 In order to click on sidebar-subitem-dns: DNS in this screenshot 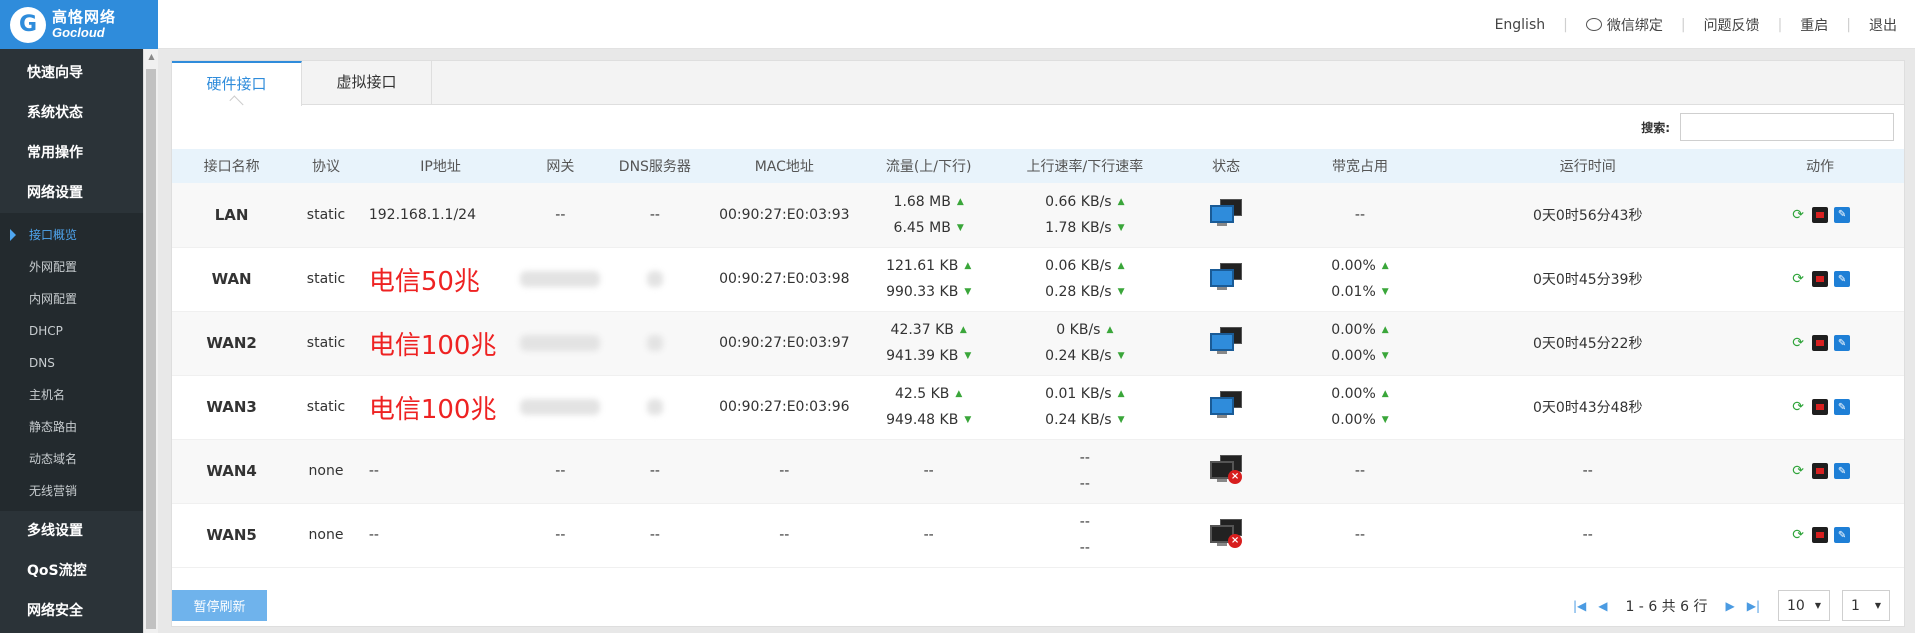, I will do `click(71, 363)`.